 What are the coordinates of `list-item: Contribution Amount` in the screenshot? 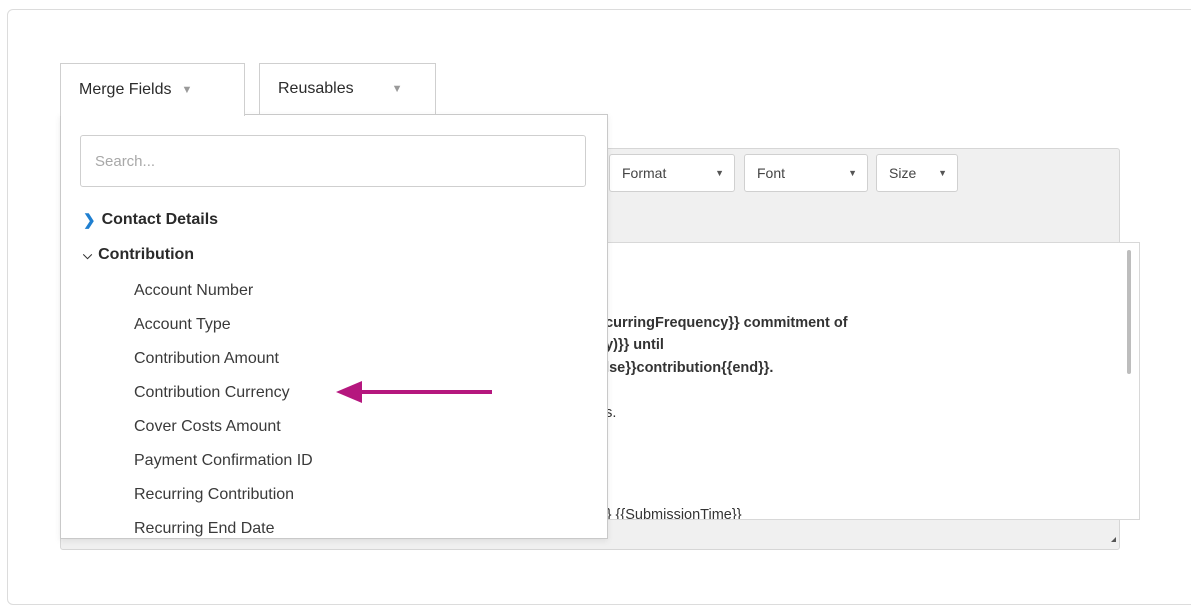 It's located at (206, 359).